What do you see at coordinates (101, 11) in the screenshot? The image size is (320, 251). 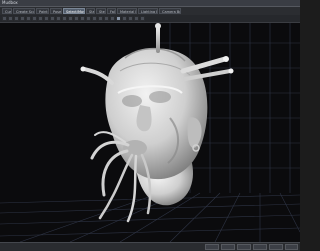 I see `tab-stencil: Stencil` at bounding box center [101, 11].